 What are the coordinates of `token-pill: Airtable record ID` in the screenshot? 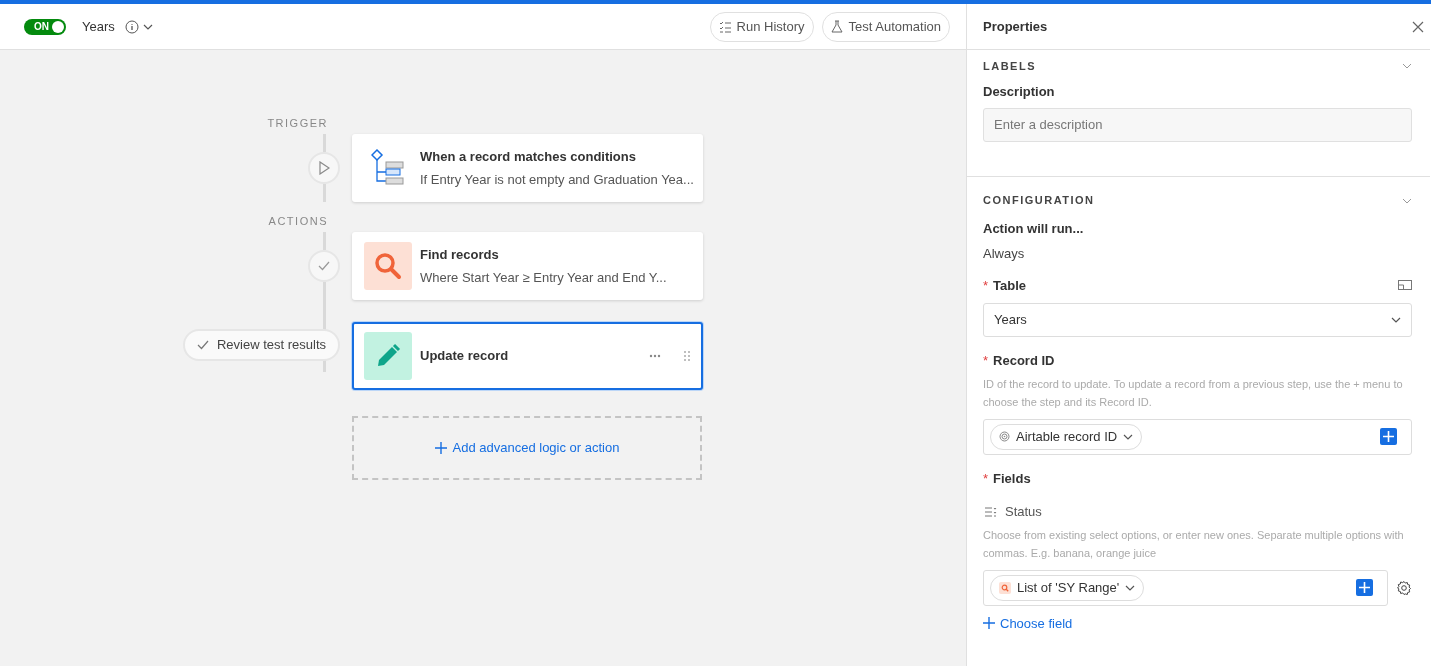 It's located at (1066, 436).